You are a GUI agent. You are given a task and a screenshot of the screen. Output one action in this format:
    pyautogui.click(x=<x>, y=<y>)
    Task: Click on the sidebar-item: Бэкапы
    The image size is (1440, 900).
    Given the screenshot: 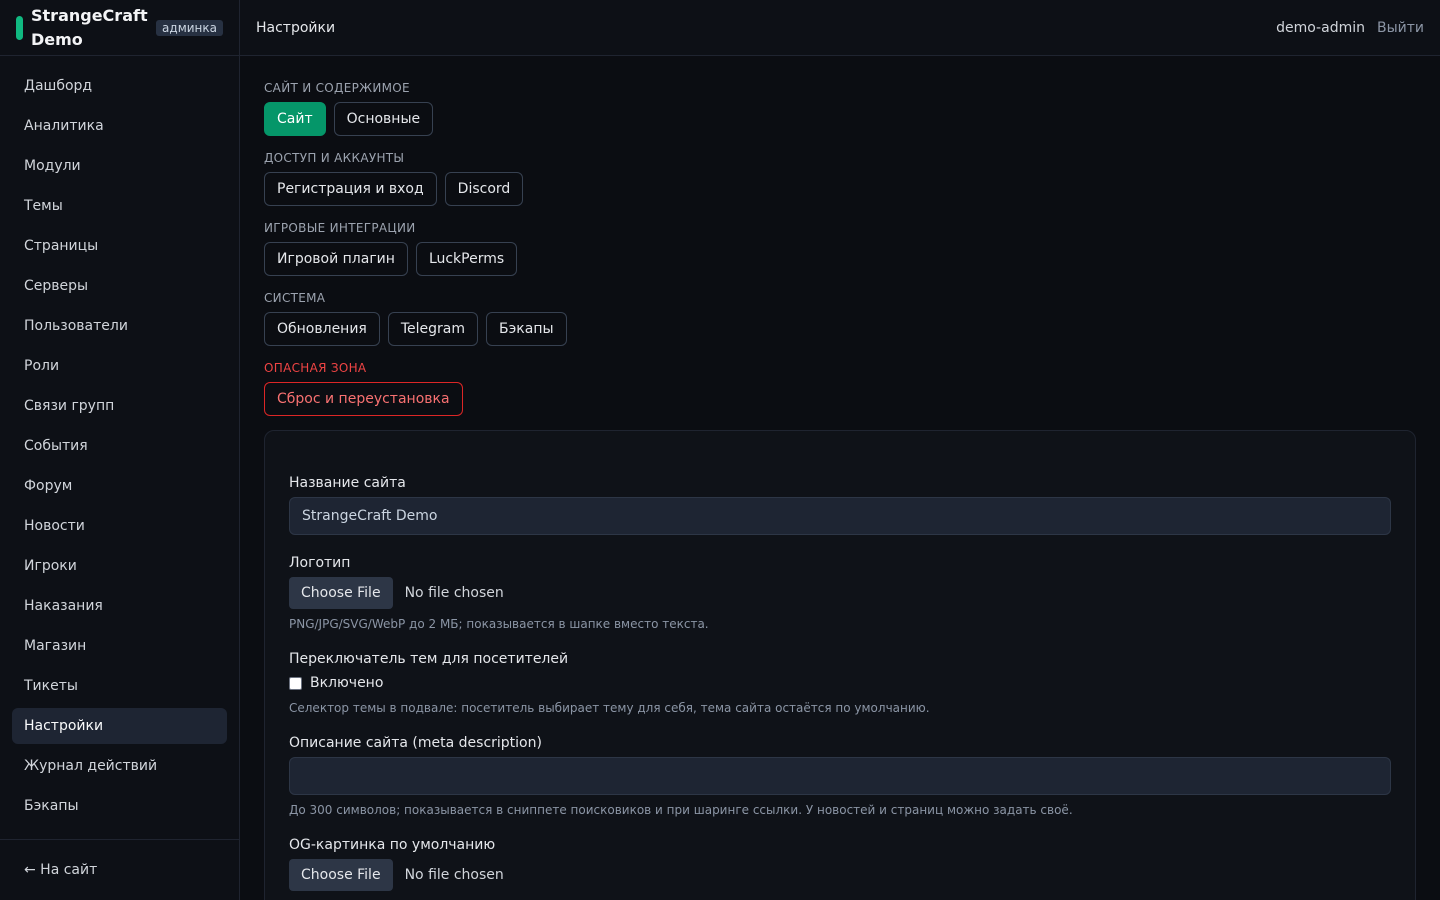 What is the action you would take?
    pyautogui.click(x=119, y=806)
    